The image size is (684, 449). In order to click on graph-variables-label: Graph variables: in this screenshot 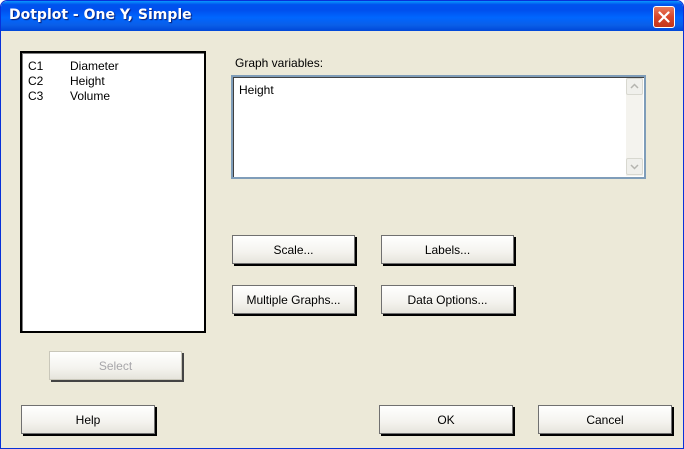, I will do `click(279, 63)`.